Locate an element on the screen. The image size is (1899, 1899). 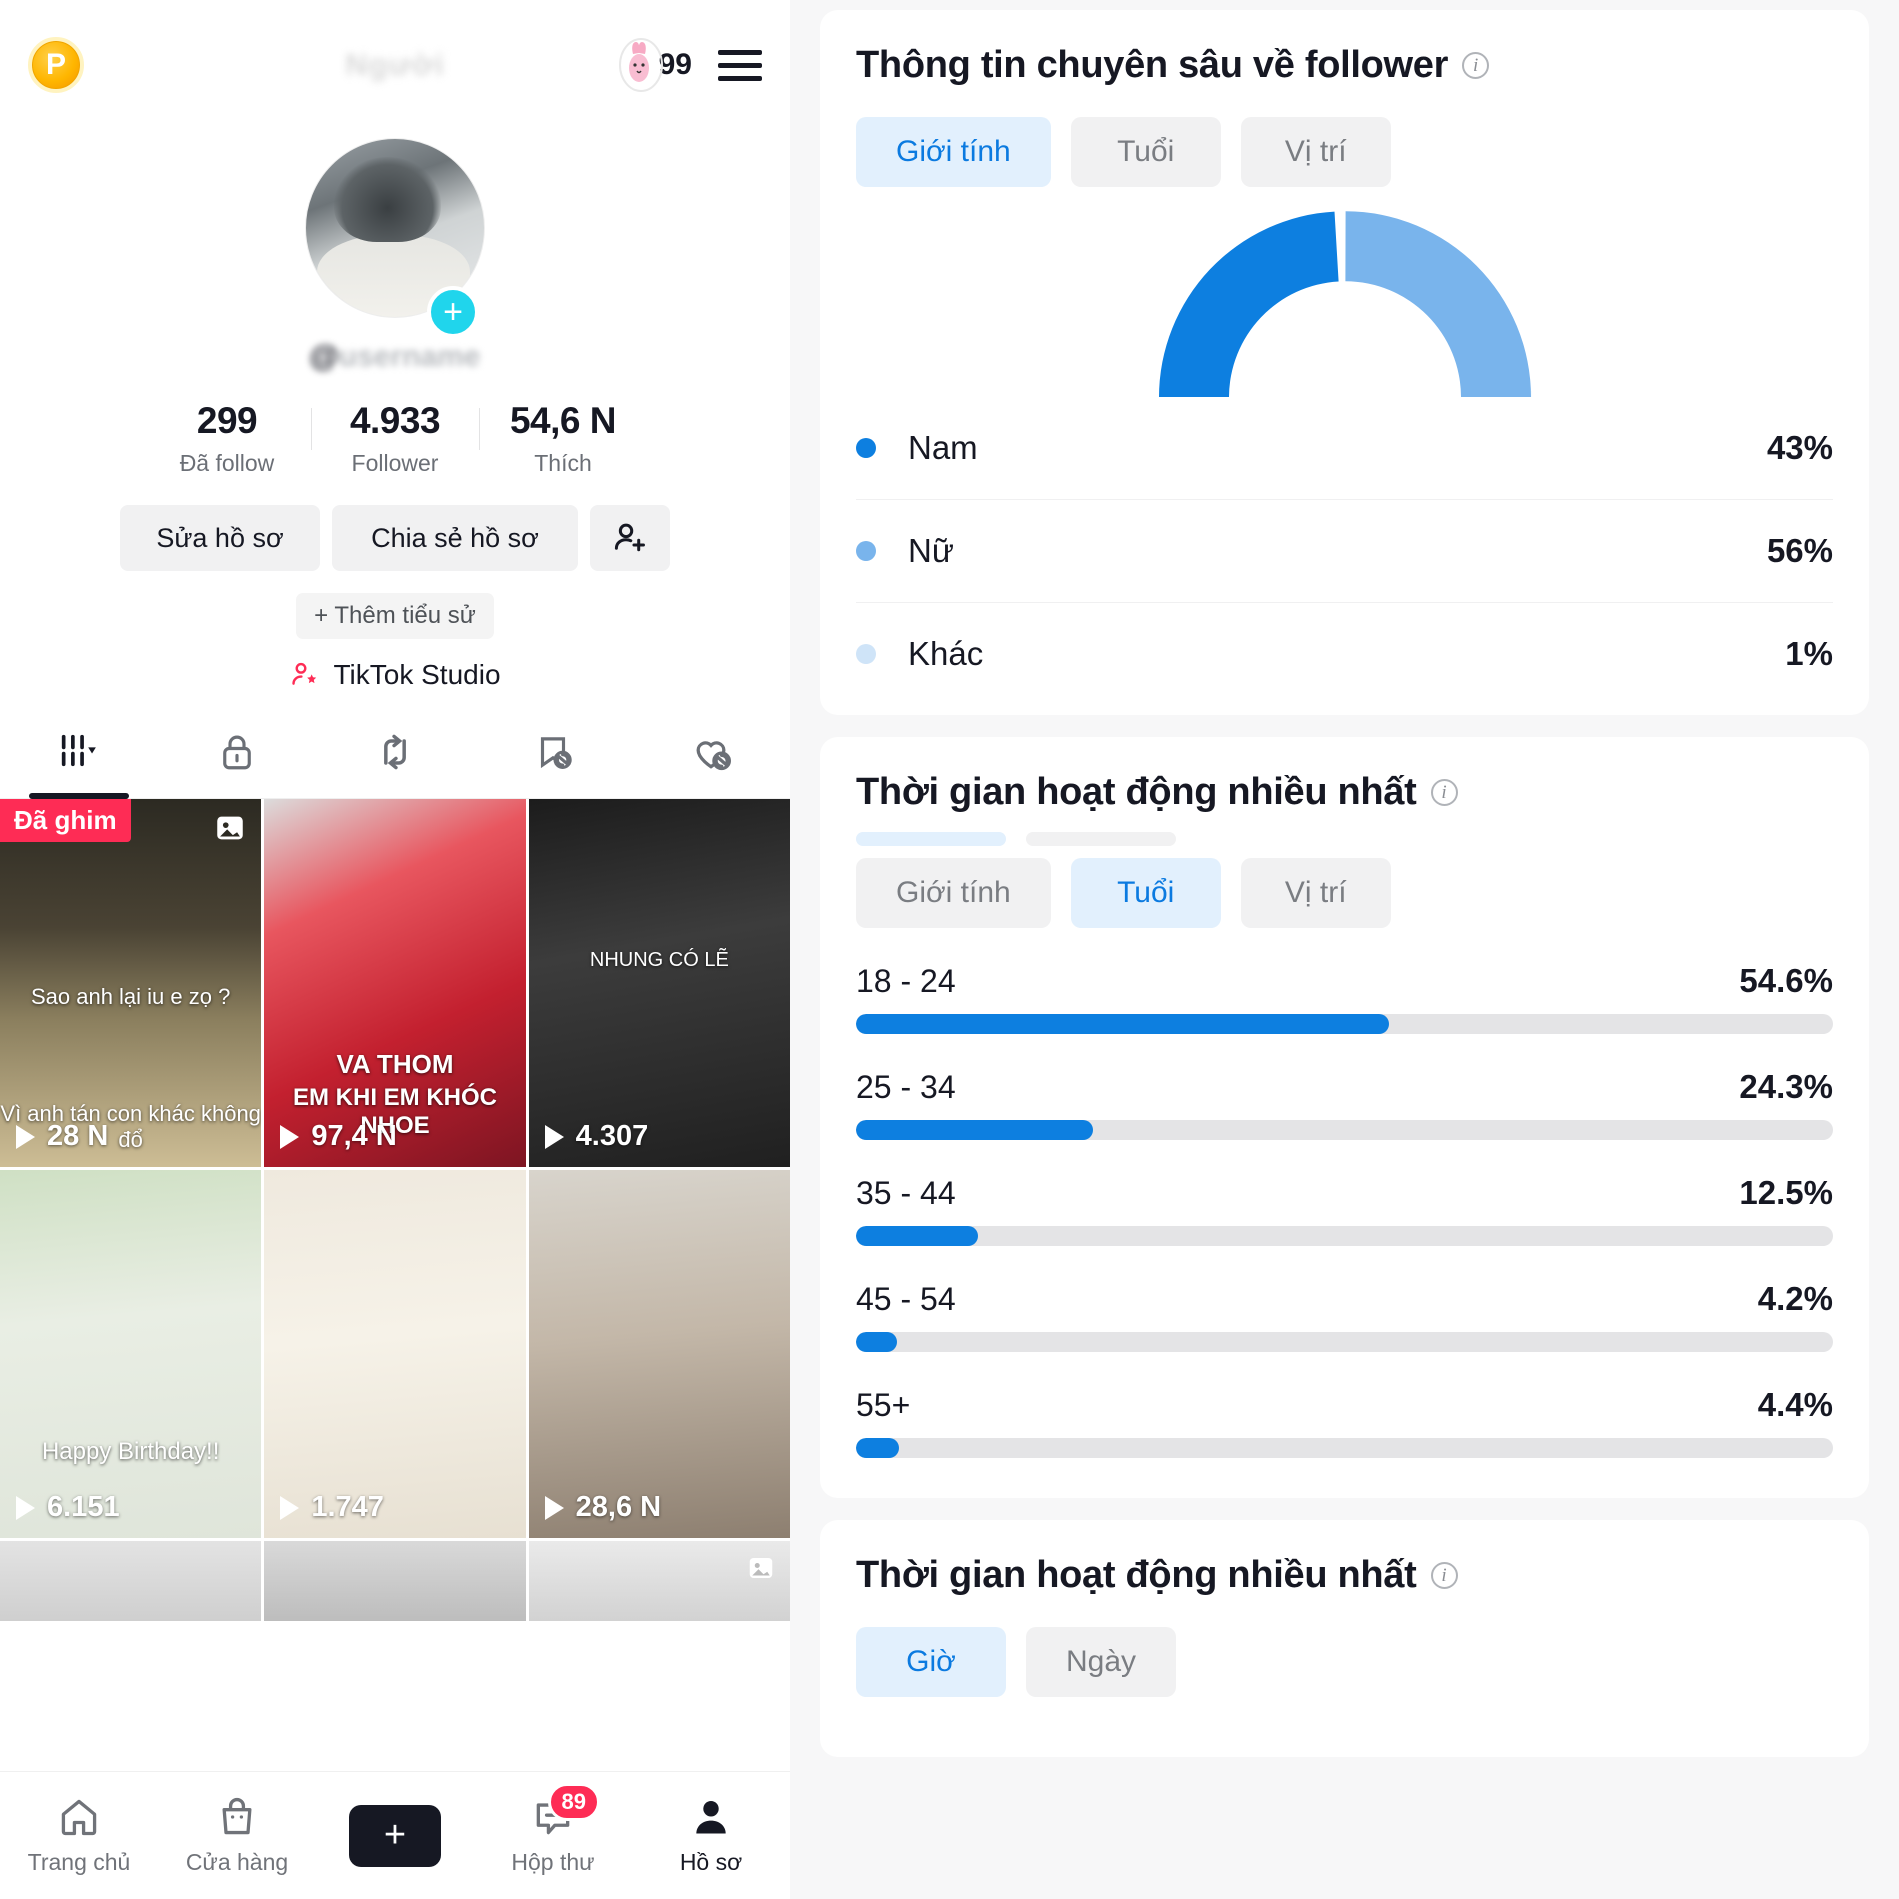
gender-half-donut is located at coordinates (1344, 304).